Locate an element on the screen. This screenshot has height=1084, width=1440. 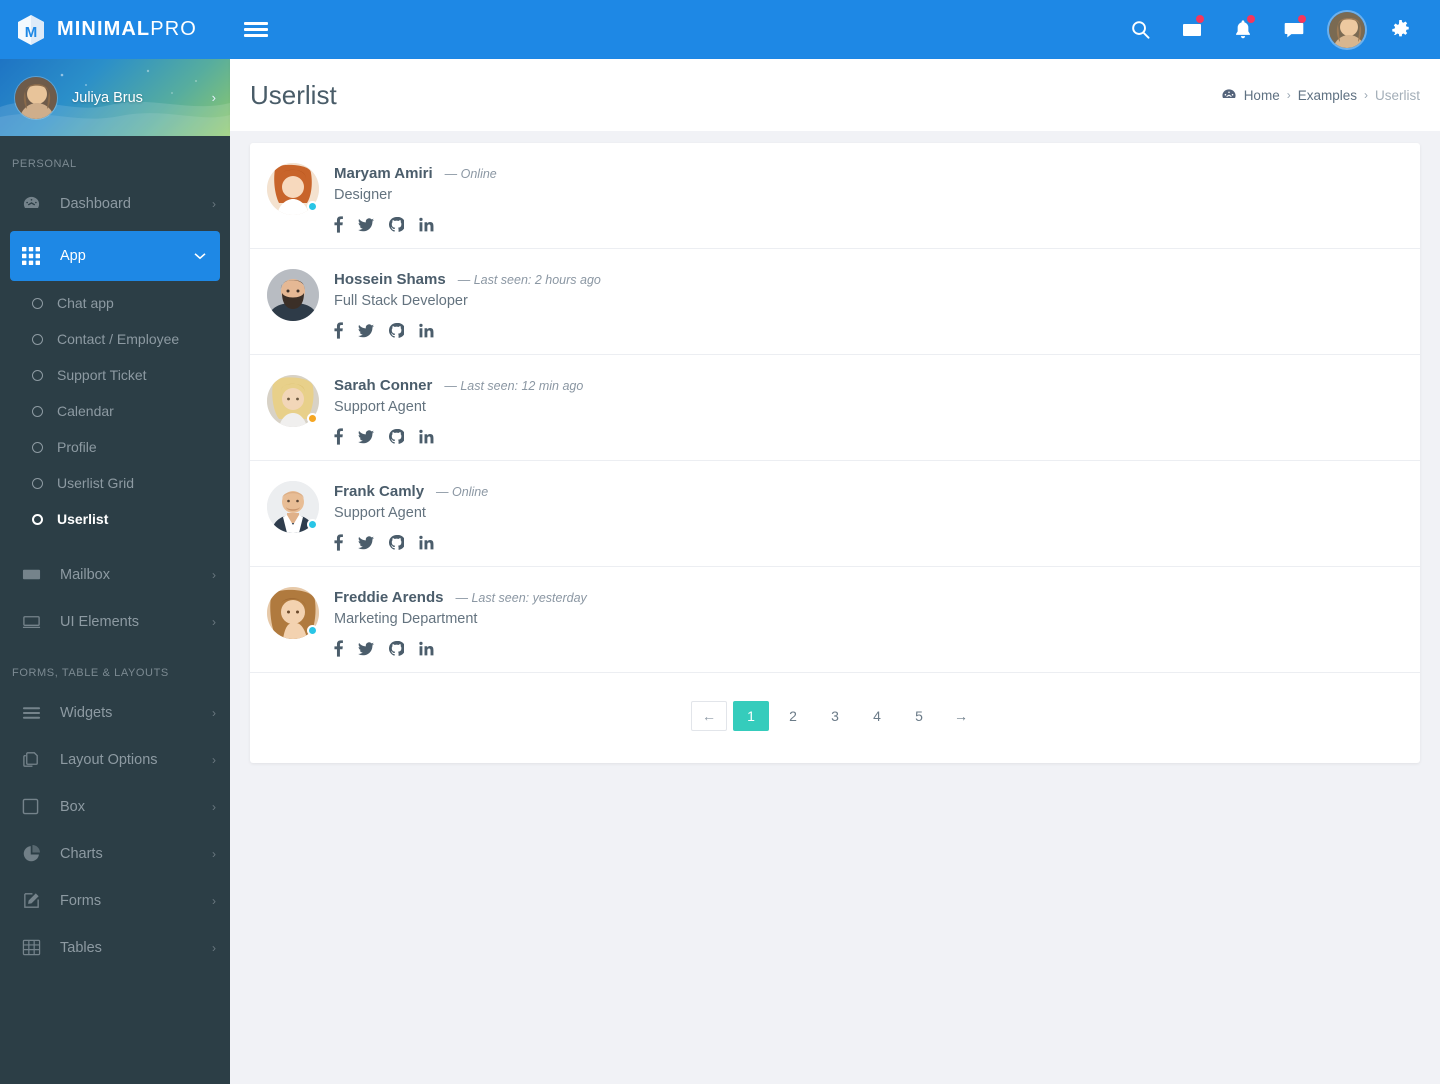
pagination-page-2: 2 is located at coordinates (793, 716).